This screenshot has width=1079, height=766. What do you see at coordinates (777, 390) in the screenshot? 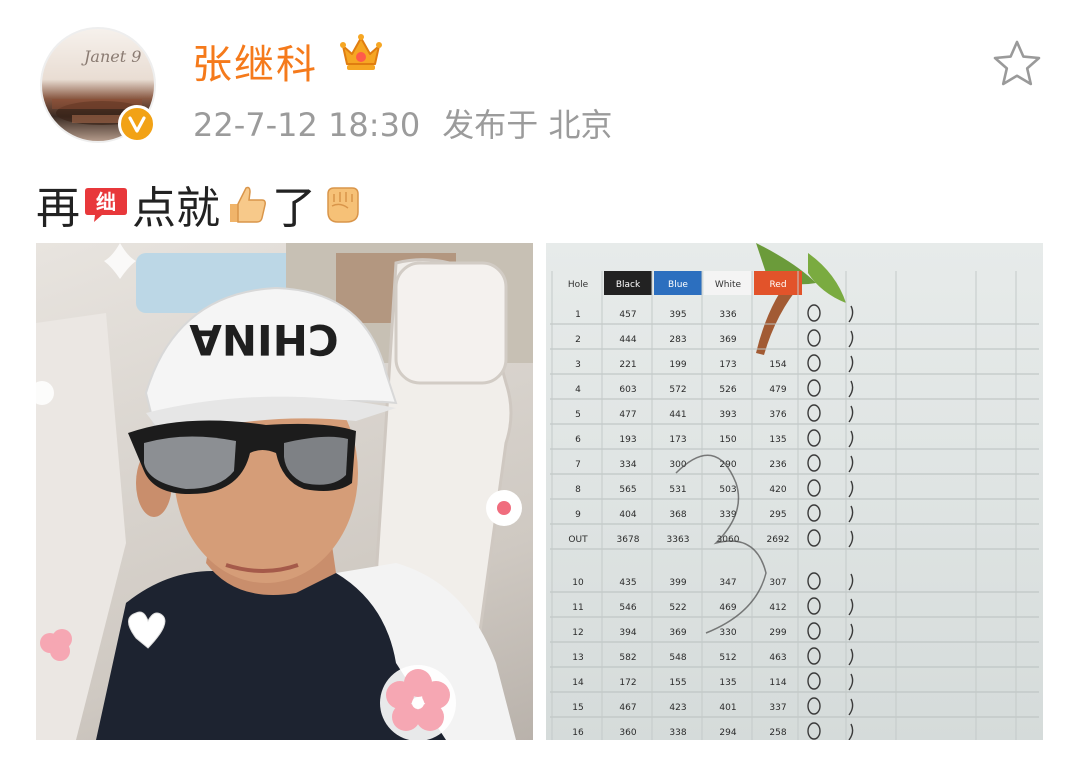
I see `scorecard-cell: 479` at bounding box center [777, 390].